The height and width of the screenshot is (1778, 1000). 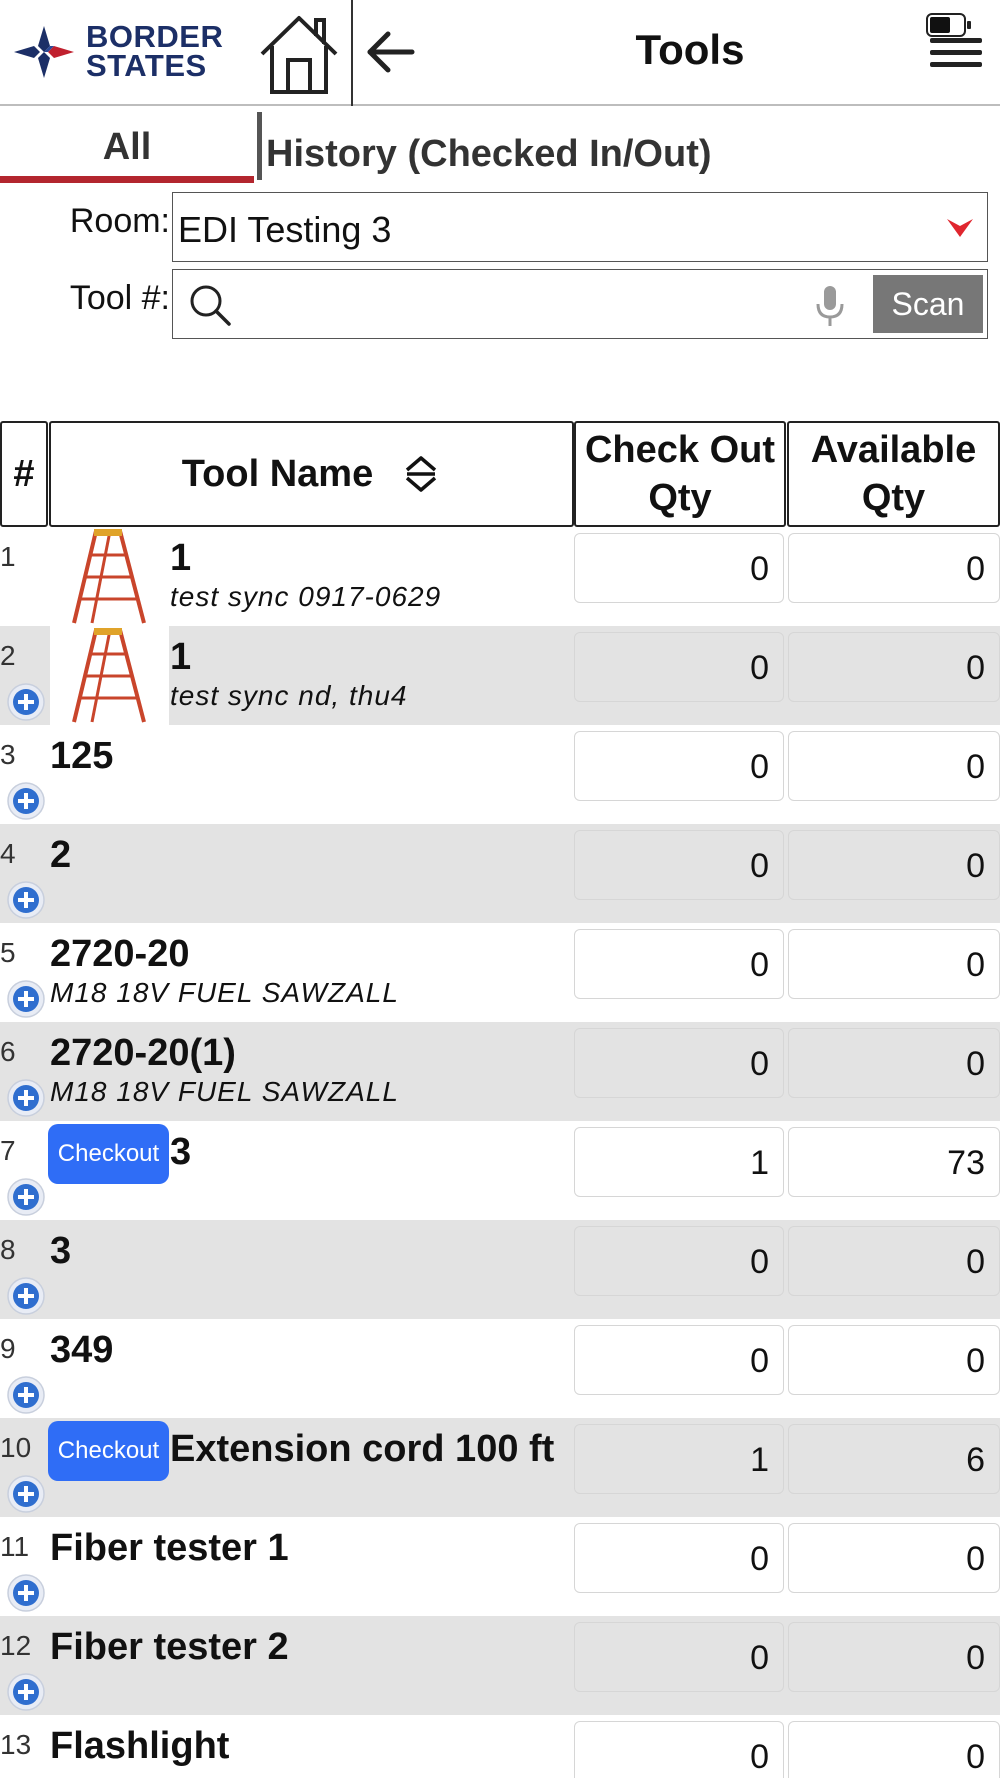 What do you see at coordinates (893, 474) in the screenshot?
I see `column-header-available-qty: Available Qty` at bounding box center [893, 474].